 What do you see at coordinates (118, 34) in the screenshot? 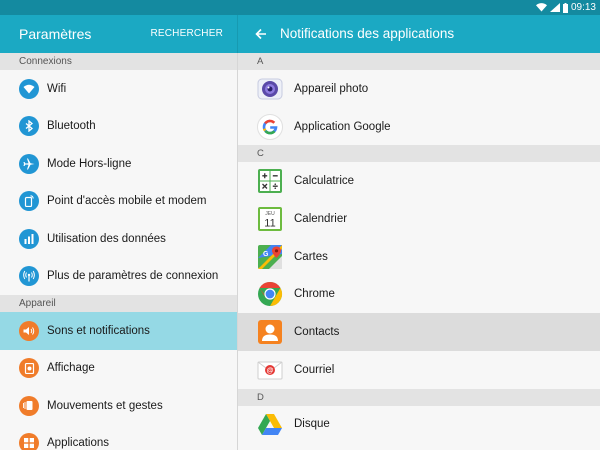
I see `settings-header: Paramètres RECHERCHER` at bounding box center [118, 34].